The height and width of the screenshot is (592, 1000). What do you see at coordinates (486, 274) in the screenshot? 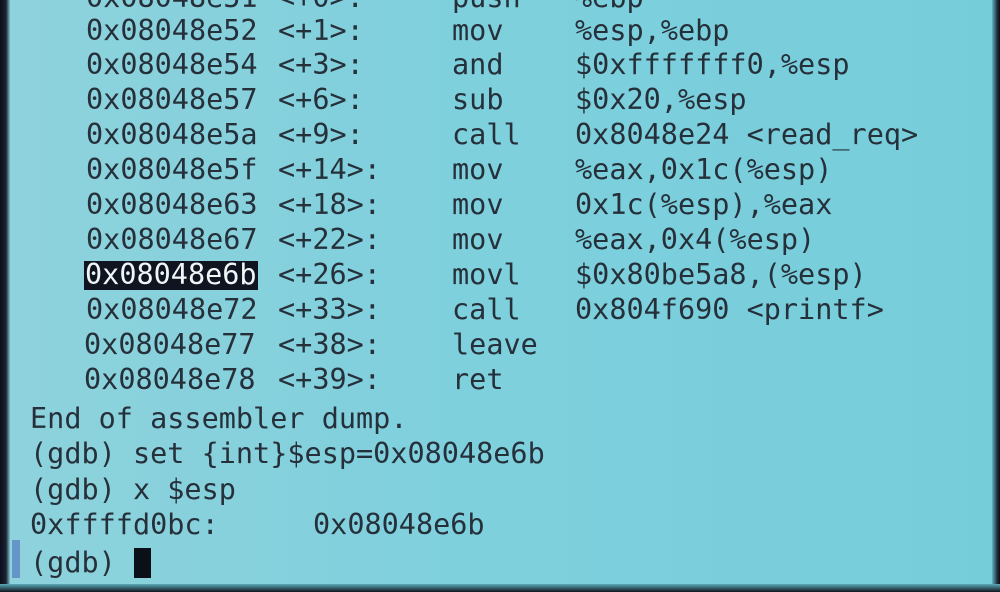
I see `asm-mnemonic: movl` at bounding box center [486, 274].